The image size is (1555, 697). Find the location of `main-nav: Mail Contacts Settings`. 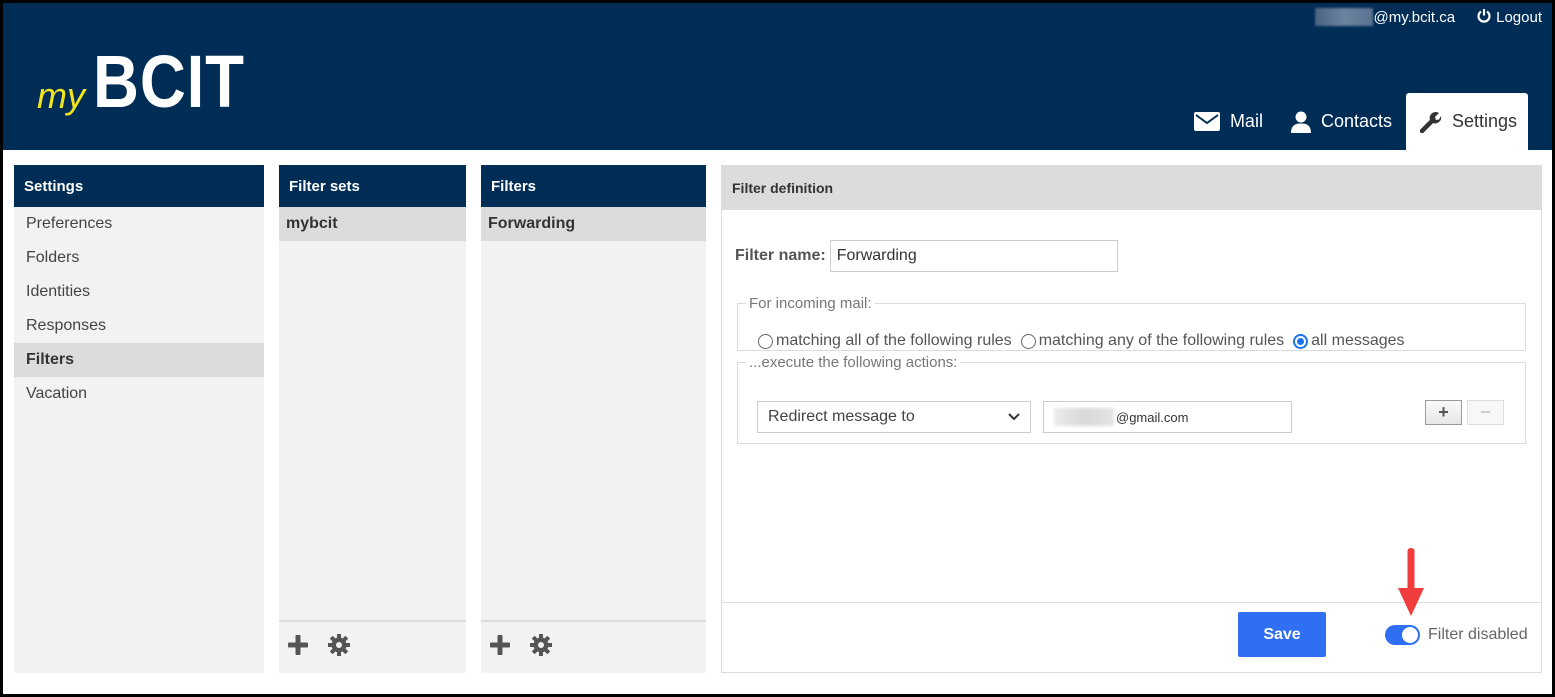

main-nav: Mail Contacts Settings is located at coordinates (1354, 121).